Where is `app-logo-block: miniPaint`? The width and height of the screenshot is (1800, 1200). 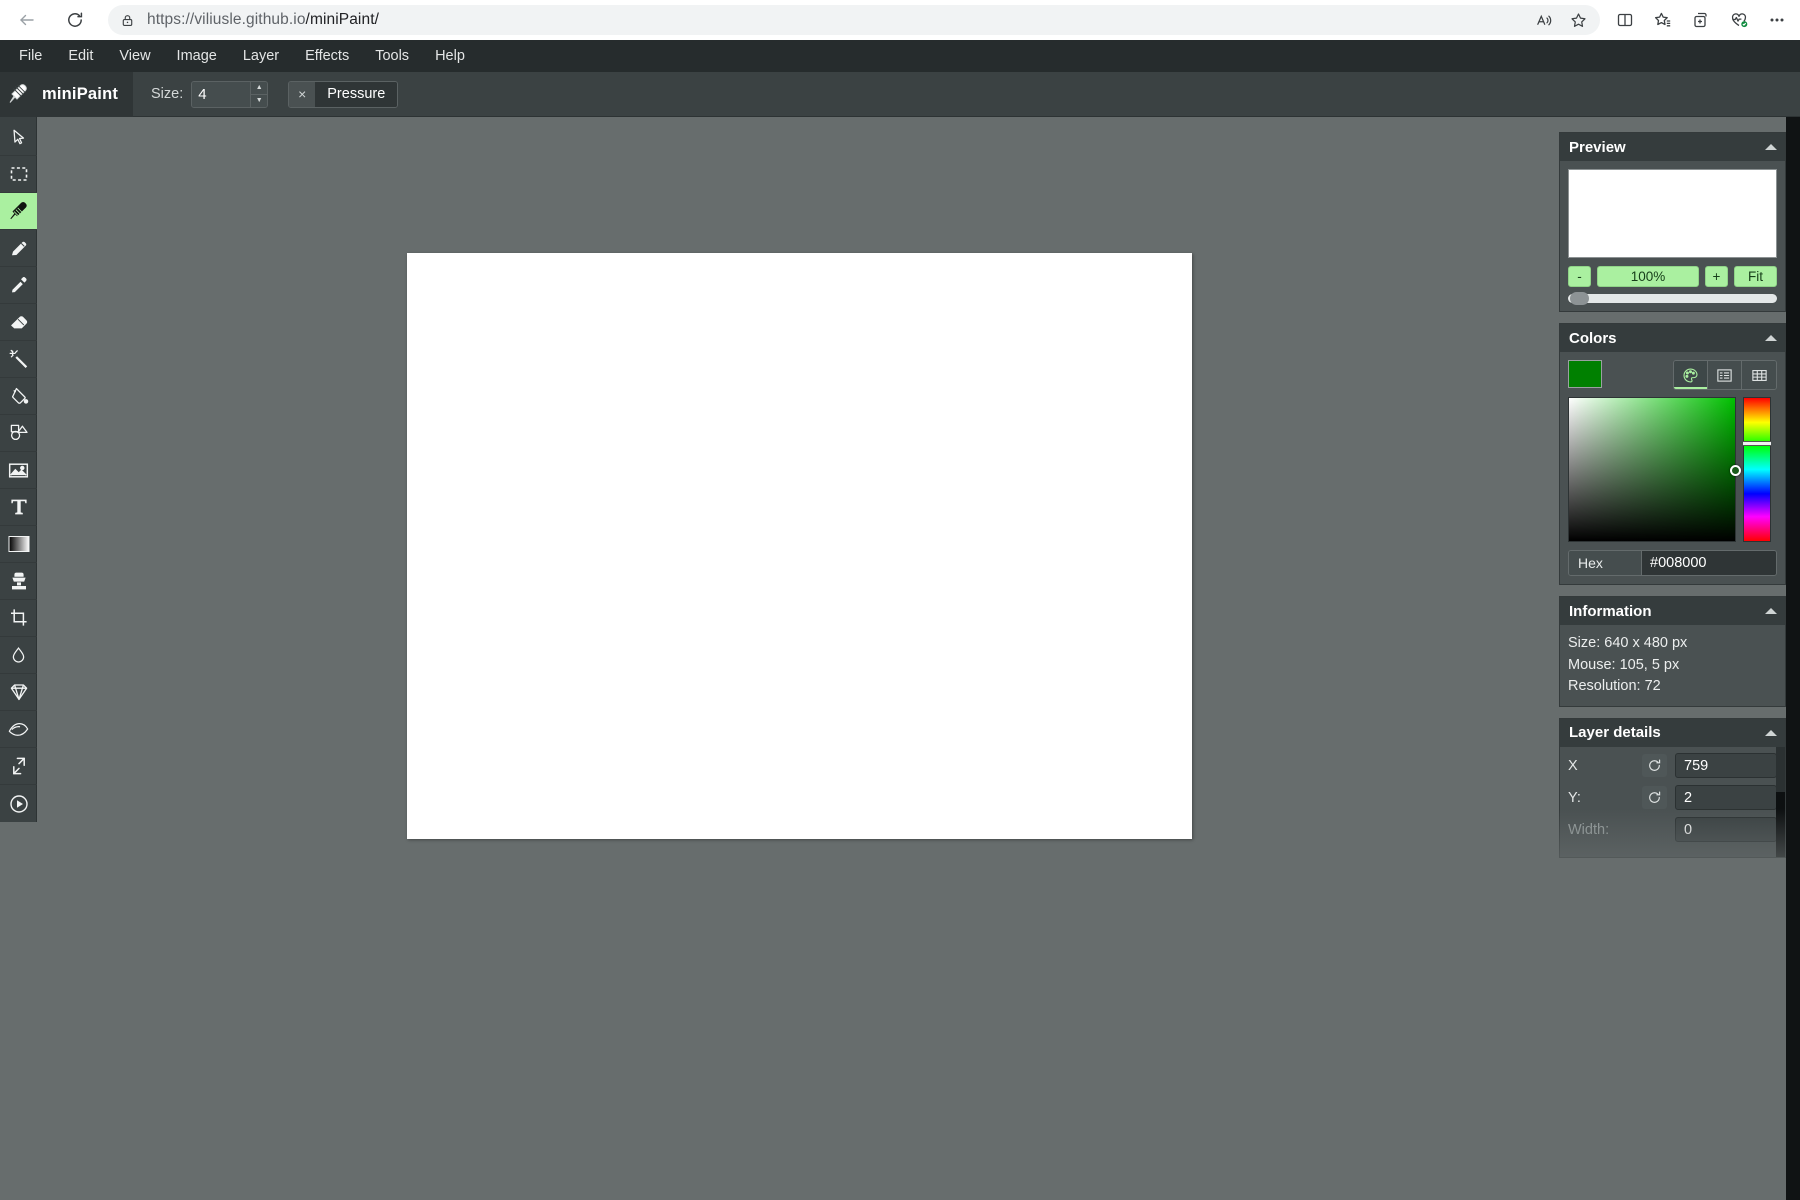
app-logo-block: miniPaint is located at coordinates (66, 94).